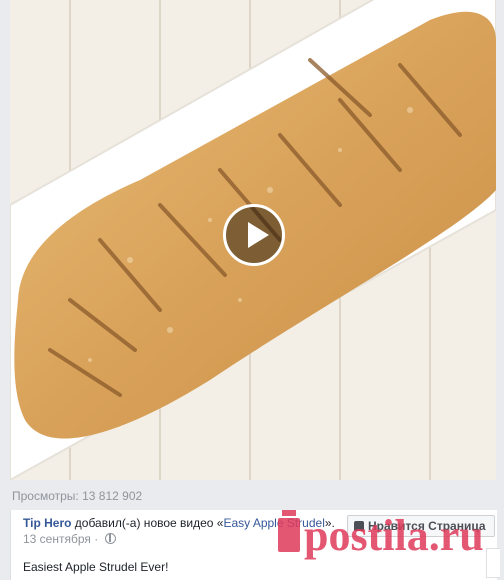 The height and width of the screenshot is (580, 504). Describe the element at coordinates (57, 539) in the screenshot. I see `post-date-link: 13 сентября` at that location.